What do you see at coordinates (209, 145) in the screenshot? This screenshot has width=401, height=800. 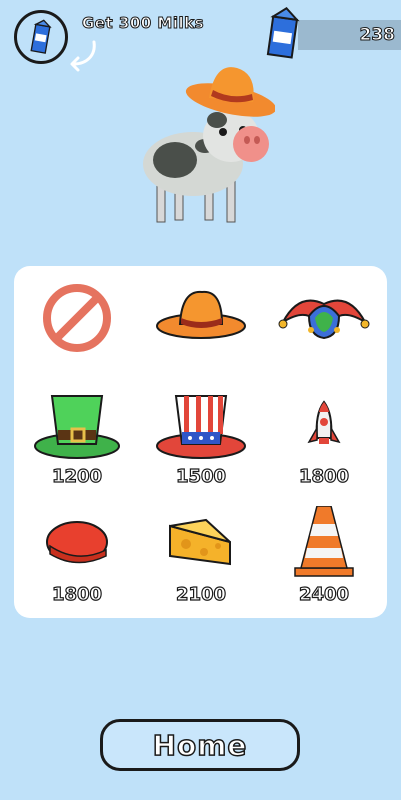 I see `cow-character` at bounding box center [209, 145].